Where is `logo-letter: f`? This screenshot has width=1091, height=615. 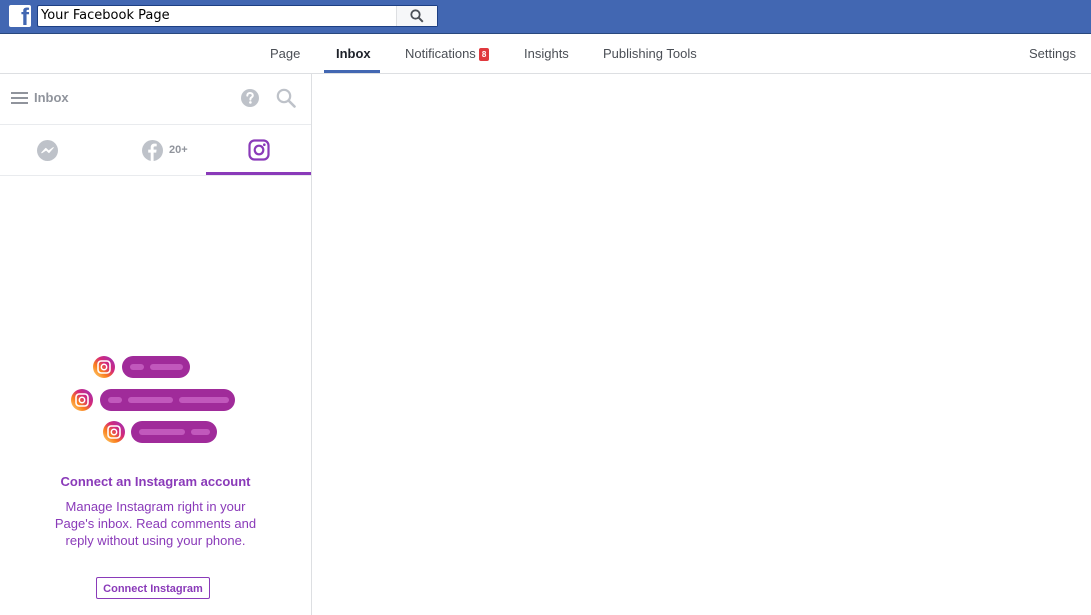
logo-letter: f is located at coordinates (25, 16).